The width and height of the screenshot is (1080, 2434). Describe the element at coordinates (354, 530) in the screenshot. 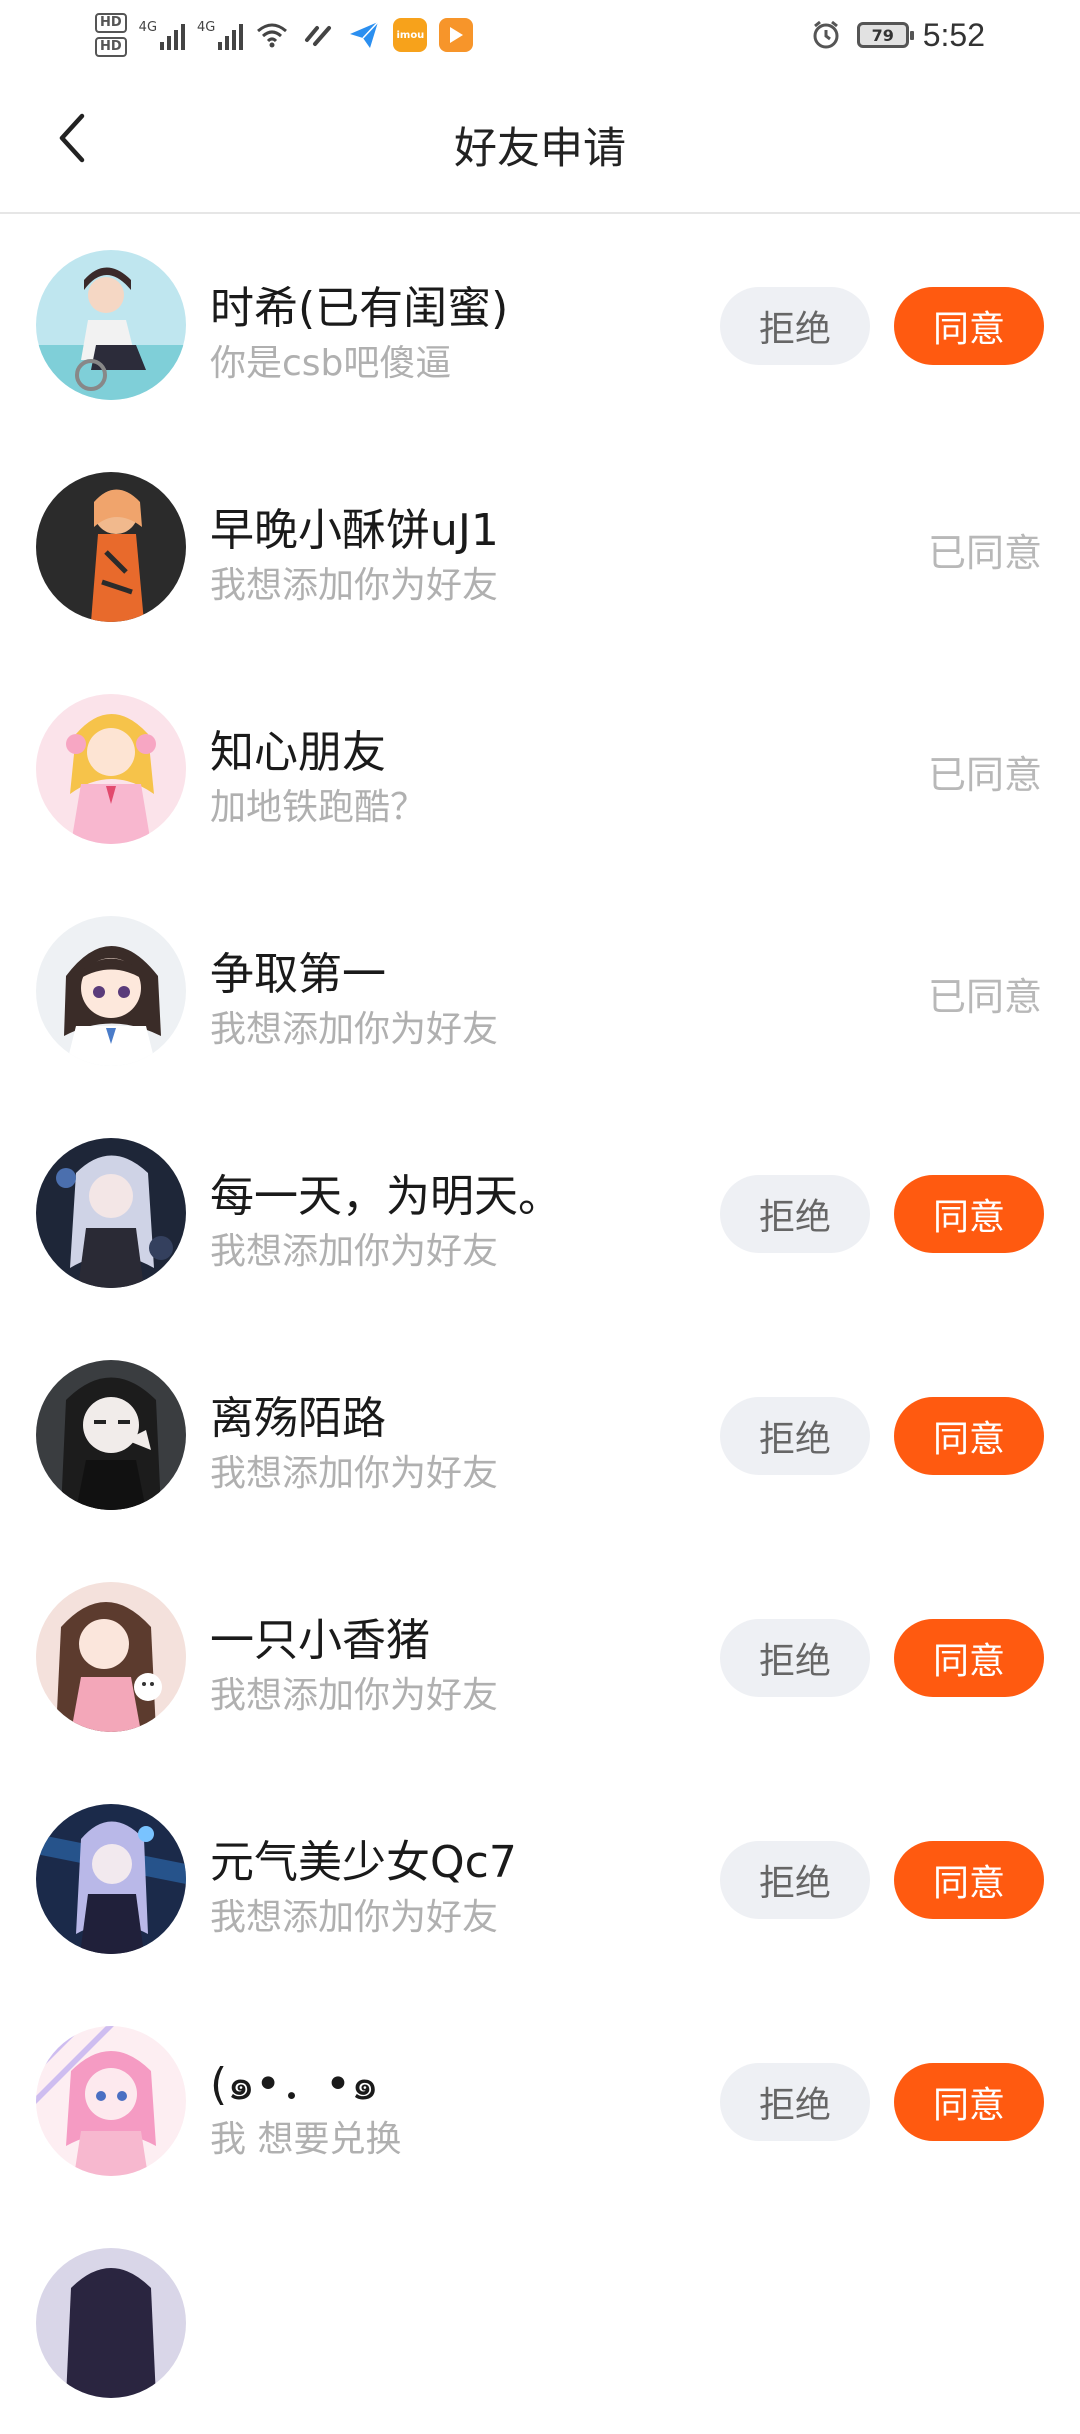

I see `request-name: 早晚小酥饼uJ1` at that location.